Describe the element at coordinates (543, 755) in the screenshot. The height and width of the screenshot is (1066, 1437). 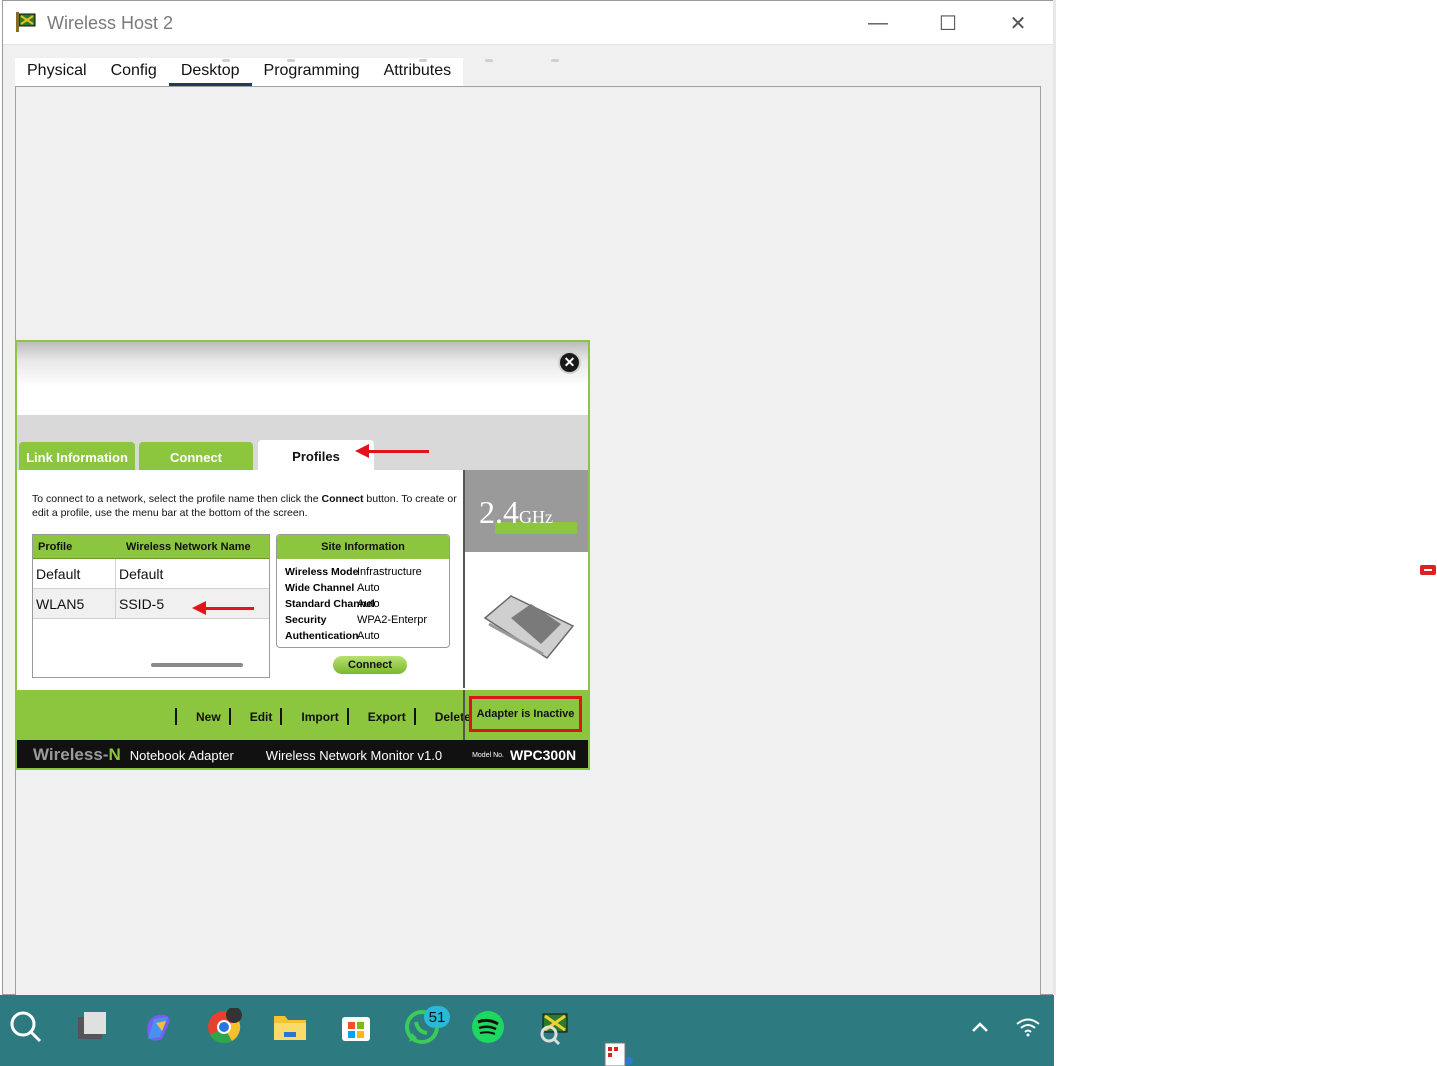
I see `model-number: WPC300N` at that location.